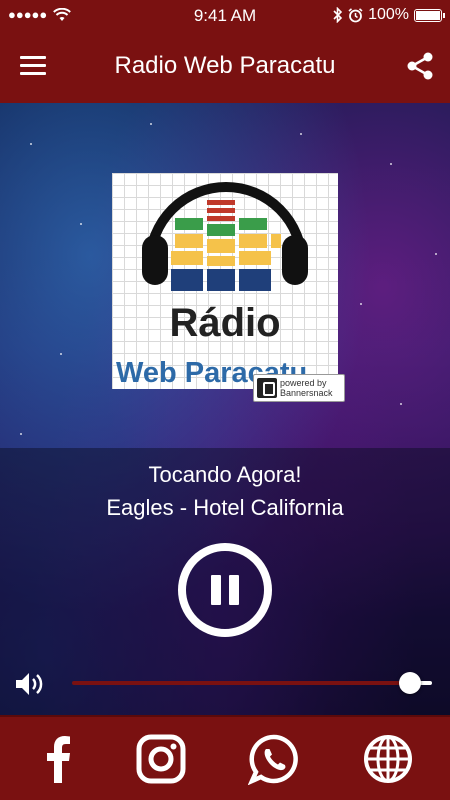  I want to click on track-title: Eagles - Hotel California, so click(225, 507).